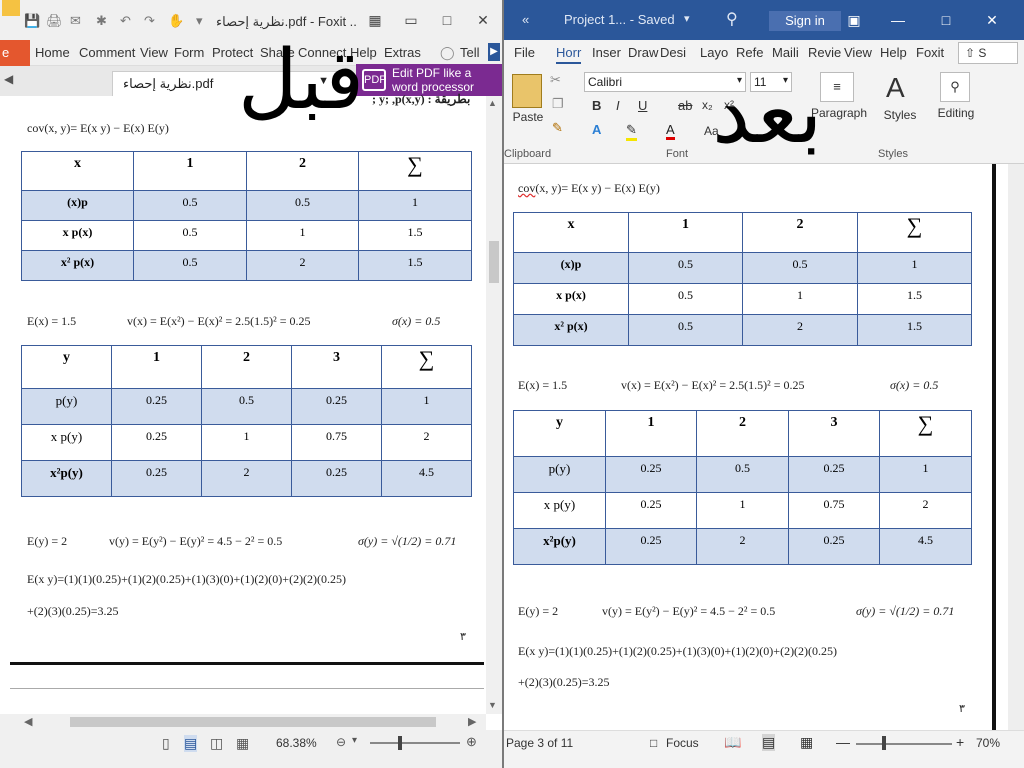 This screenshot has height=768, width=1024. I want to click on hand-tool-icon: ✋, so click(176, 21).